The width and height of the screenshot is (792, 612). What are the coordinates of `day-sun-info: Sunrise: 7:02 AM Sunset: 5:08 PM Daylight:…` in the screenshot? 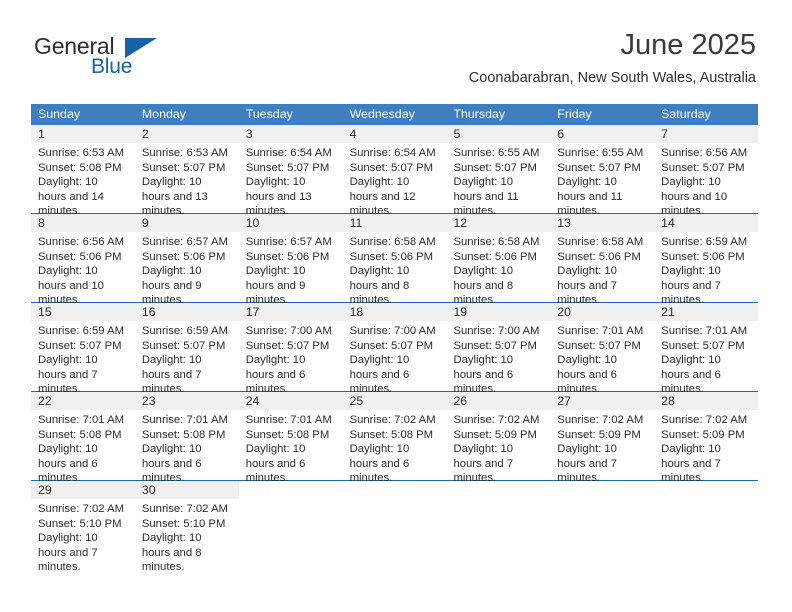 It's located at (395, 448).